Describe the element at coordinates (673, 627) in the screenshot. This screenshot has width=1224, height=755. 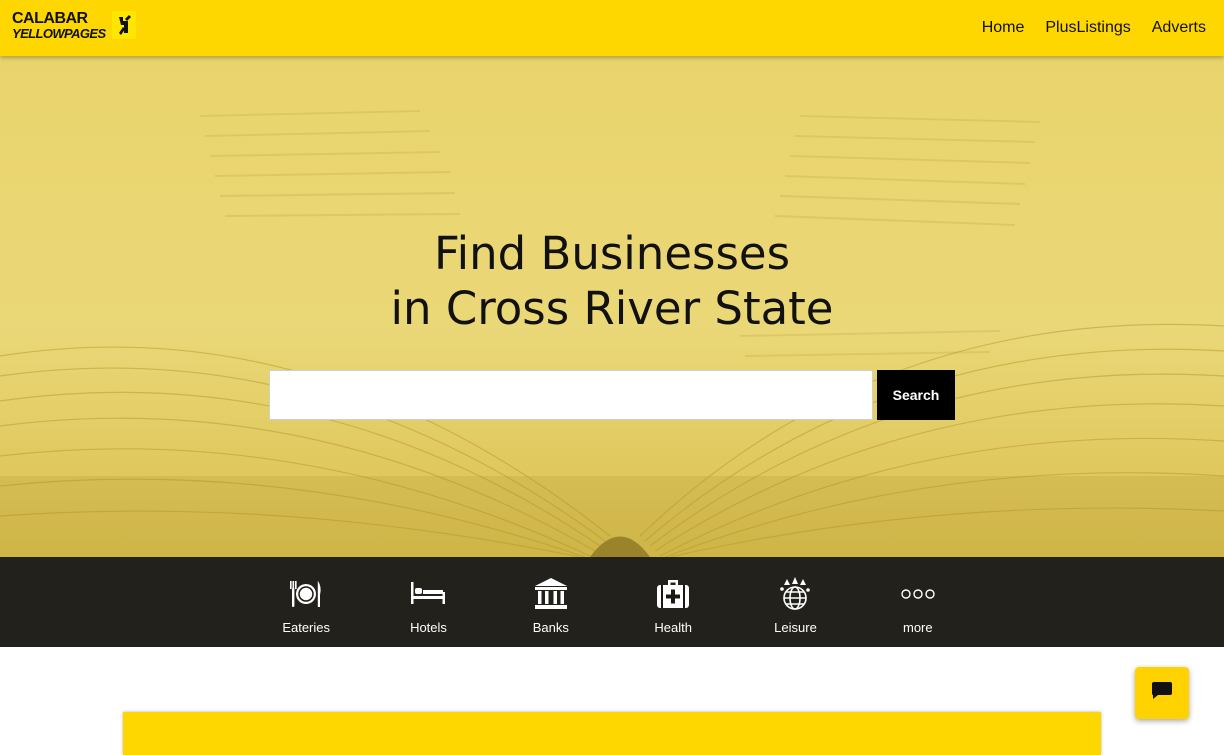
I see `category-label-health: Health` at that location.